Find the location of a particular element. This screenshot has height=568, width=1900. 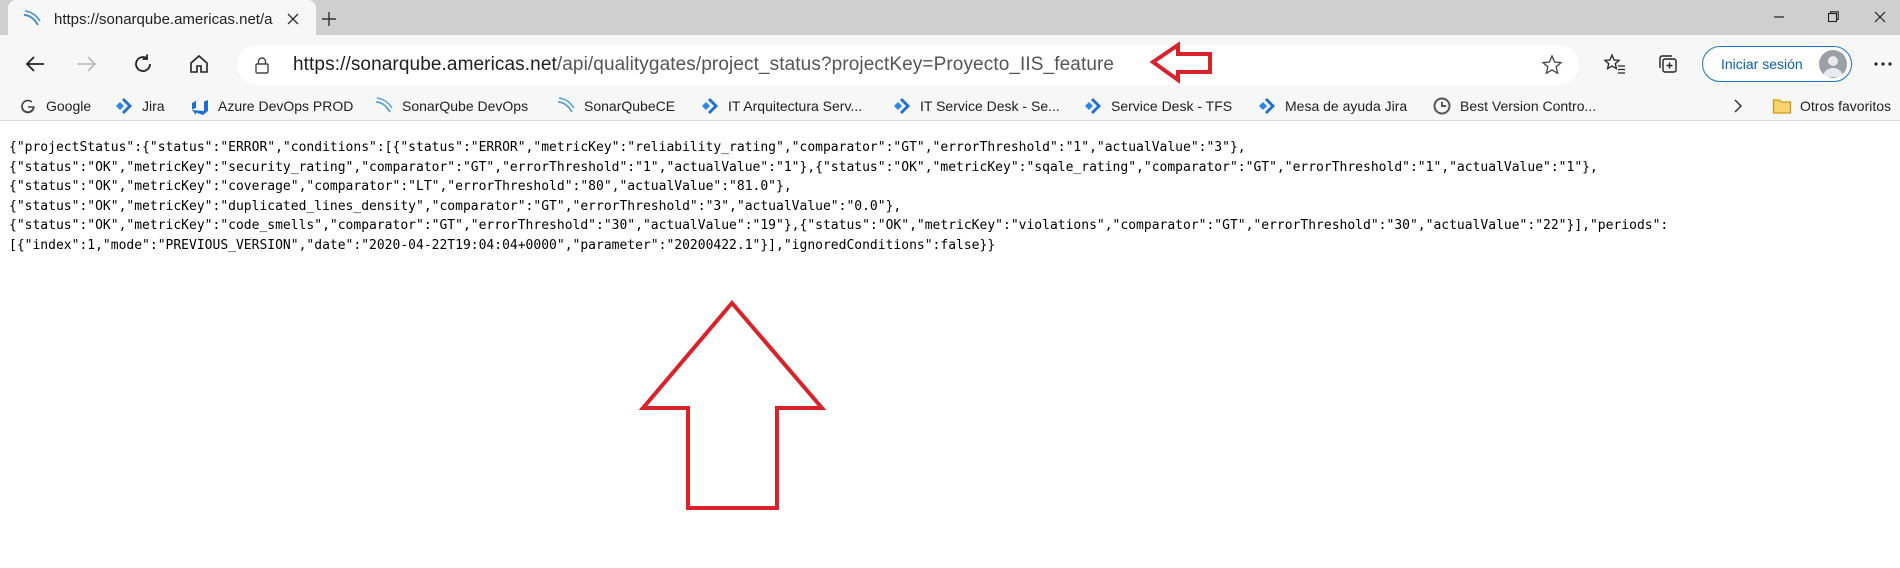

lock-icon is located at coordinates (262, 65).